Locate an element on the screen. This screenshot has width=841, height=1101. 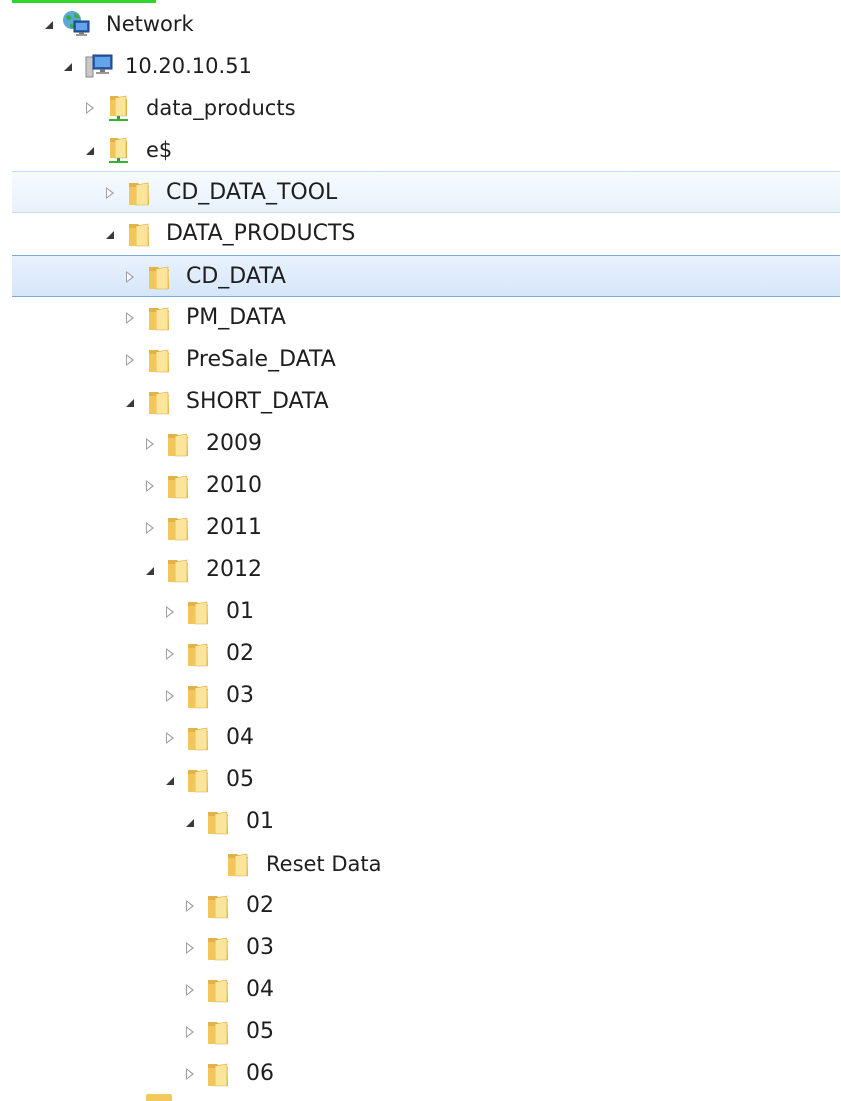
tree-item-label: DATA_PRODUCTS is located at coordinates (261, 233).